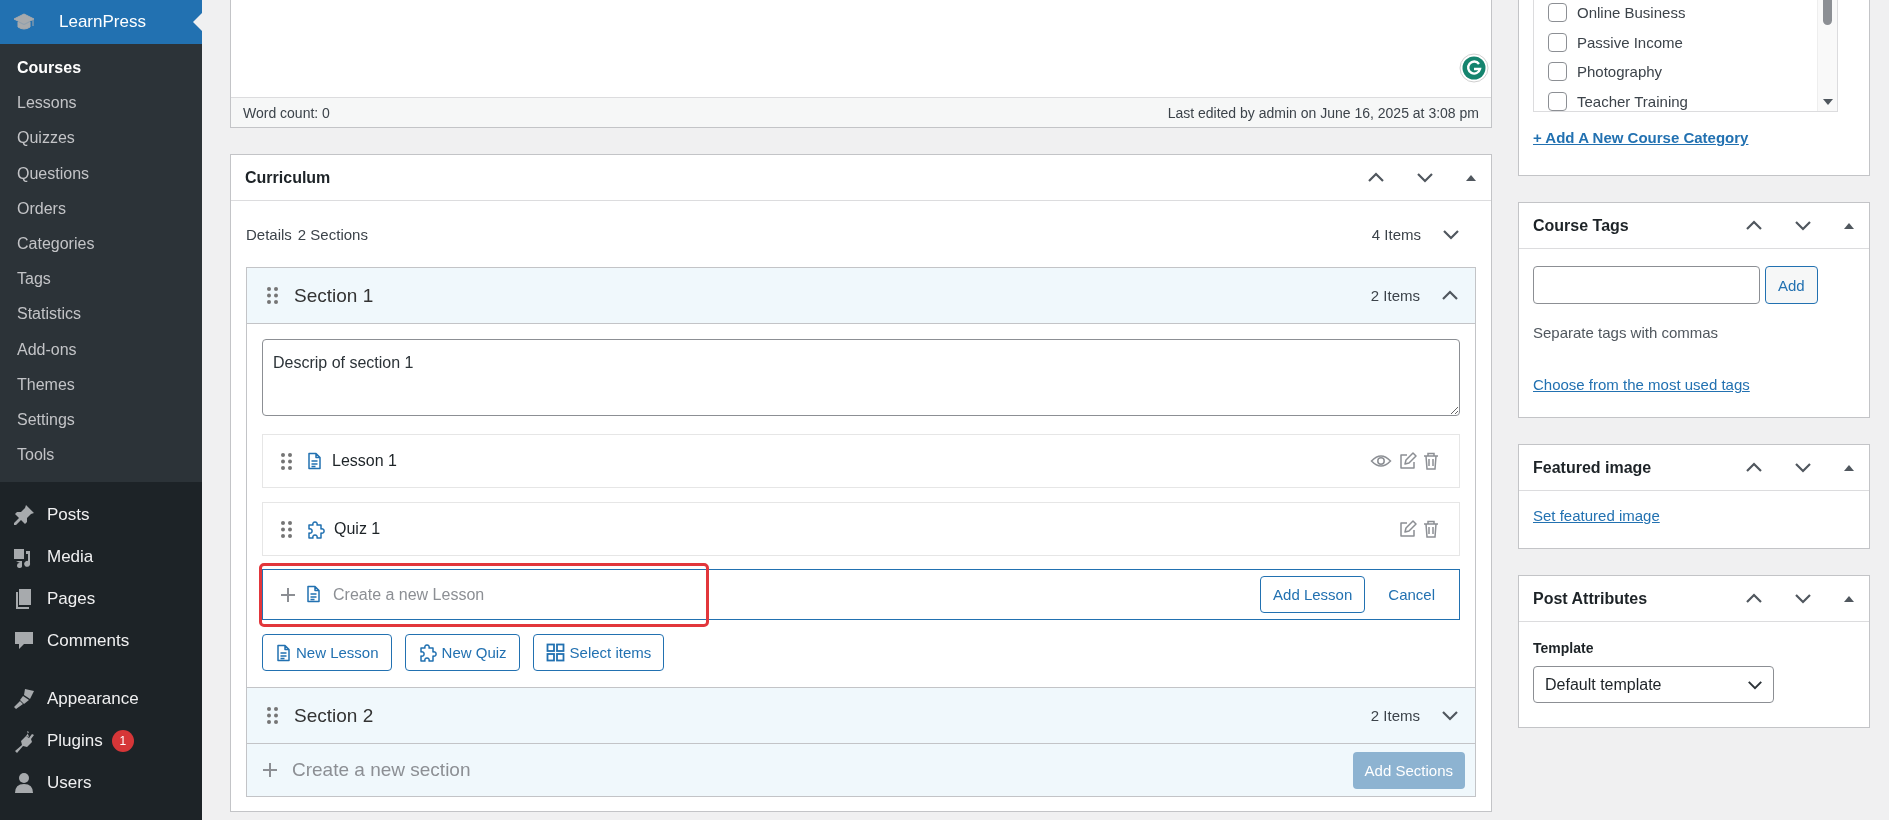 This screenshot has width=1889, height=820. I want to click on grid-icon, so click(555, 652).